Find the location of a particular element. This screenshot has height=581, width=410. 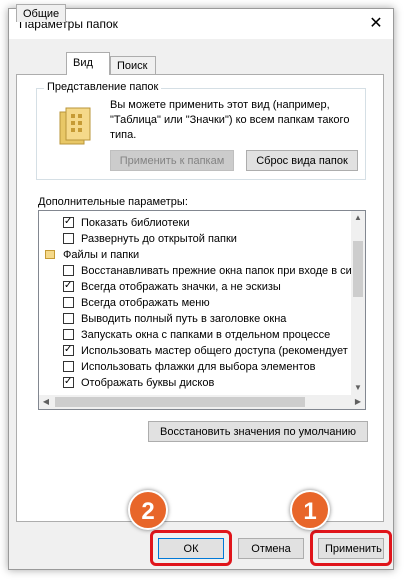

step-badge-2: 2 is located at coordinates (148, 510).